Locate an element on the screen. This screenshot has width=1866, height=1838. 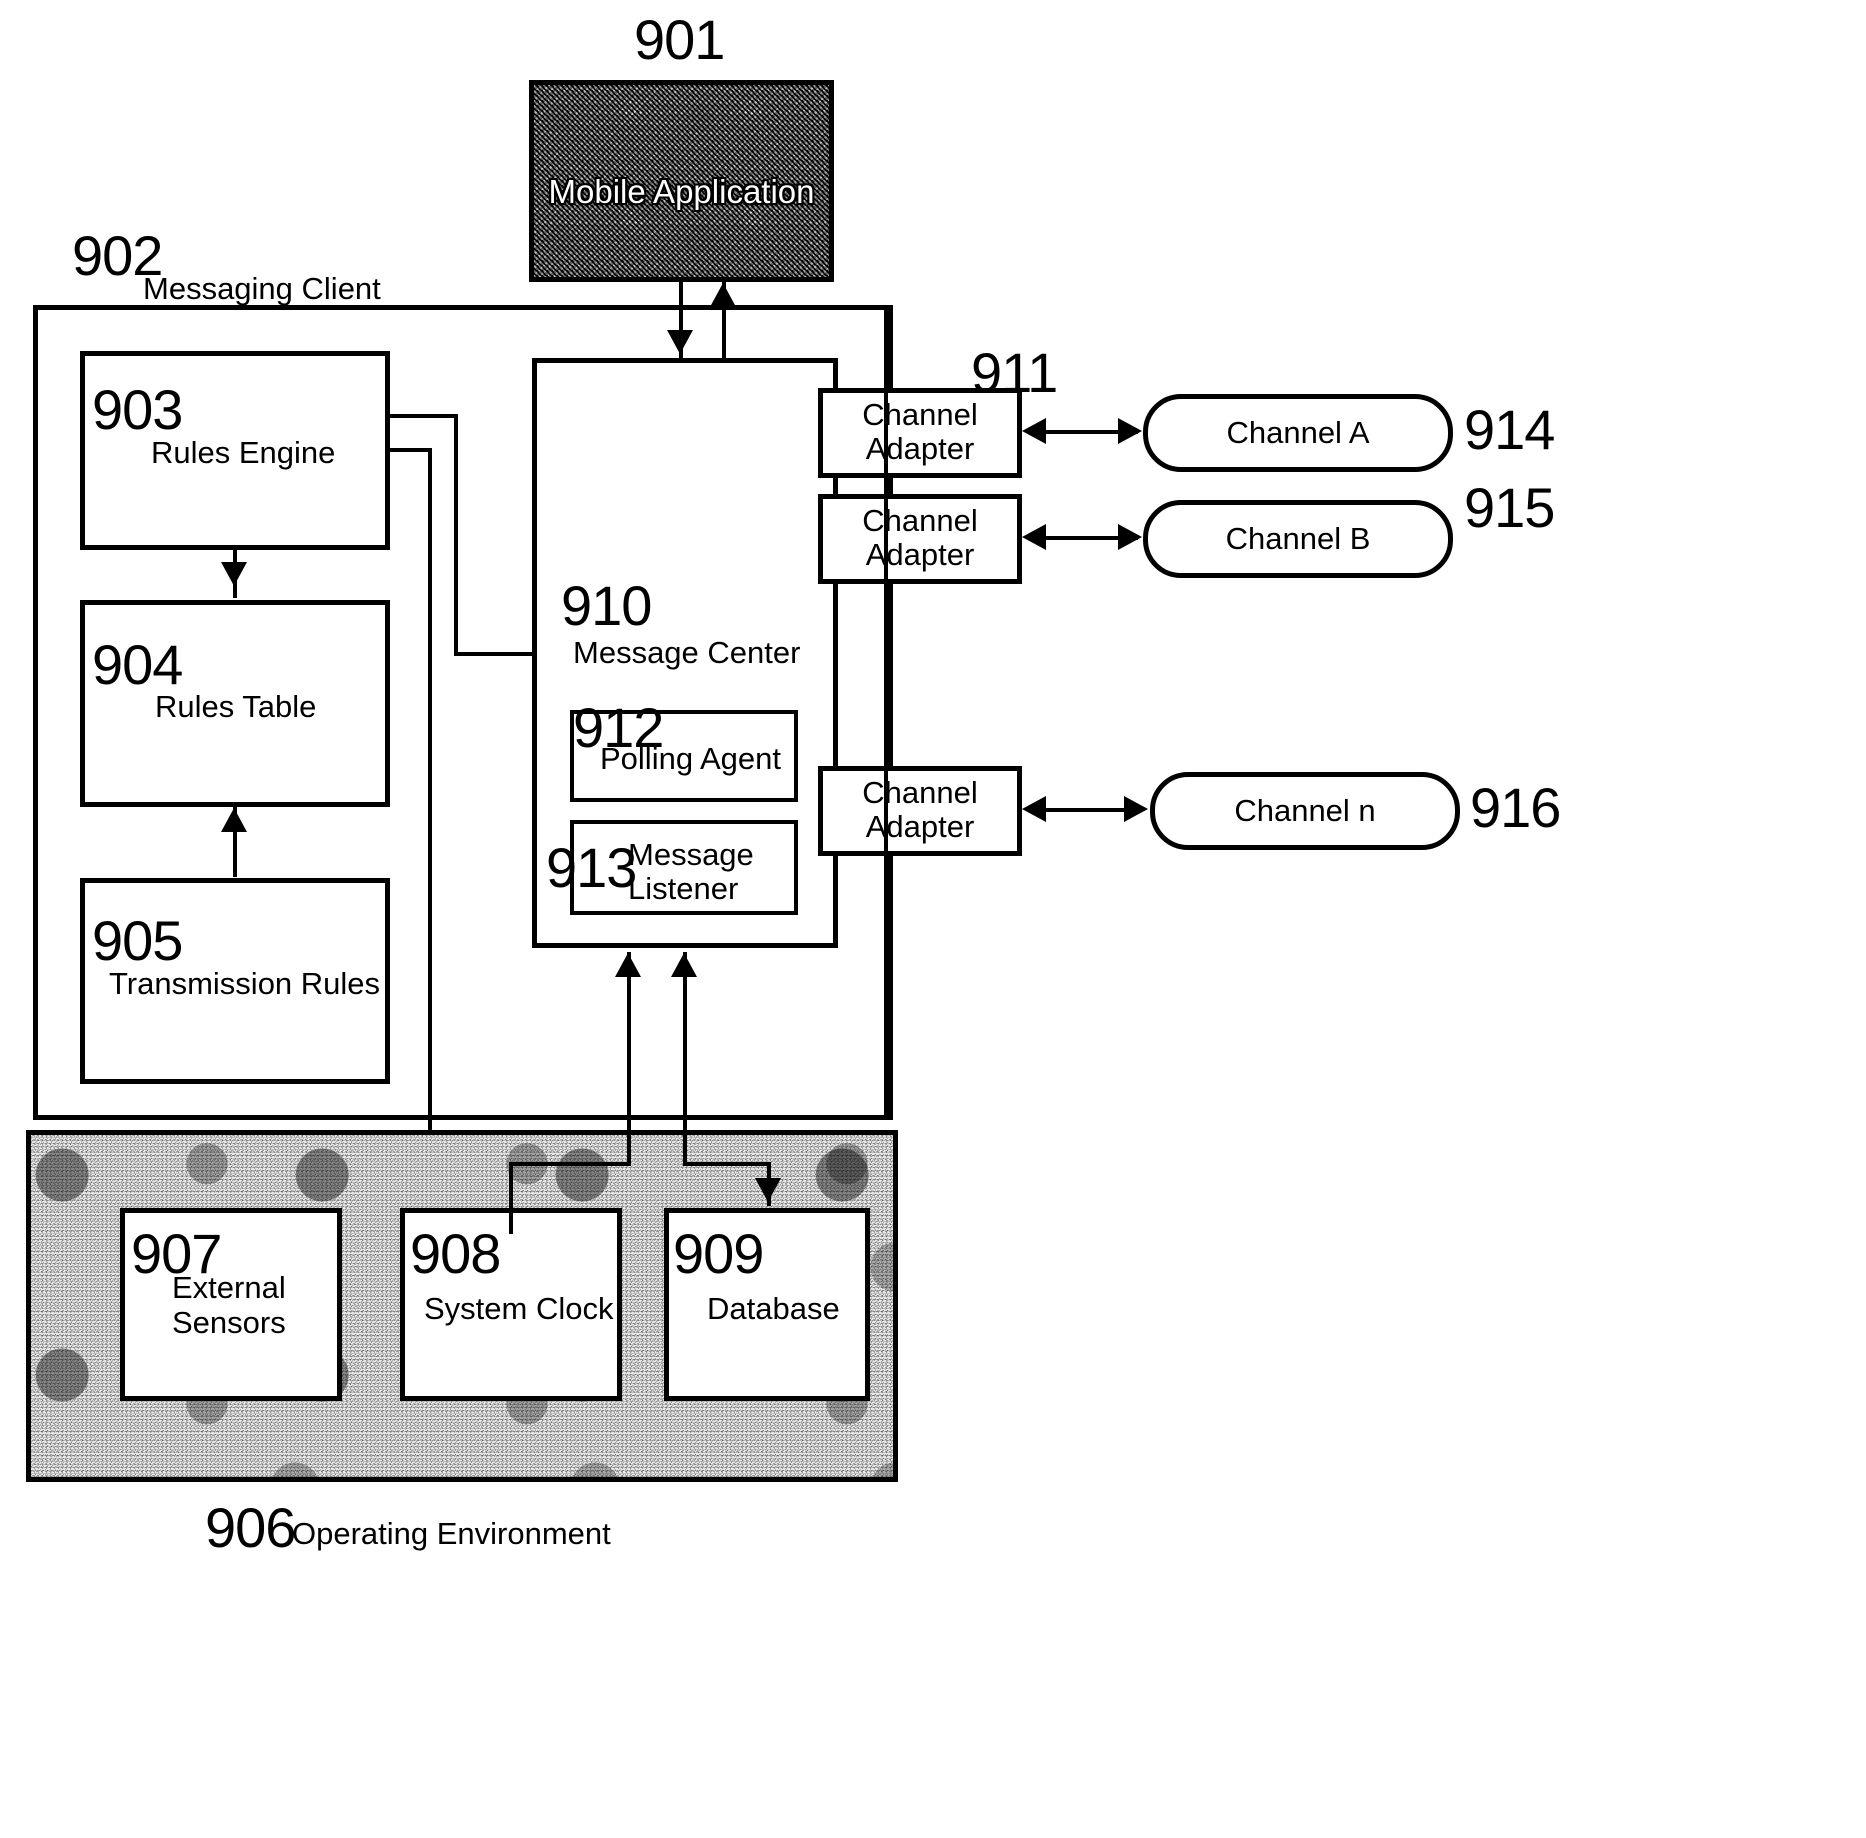
channel-a-link-head-right is located at coordinates (1130, 431).